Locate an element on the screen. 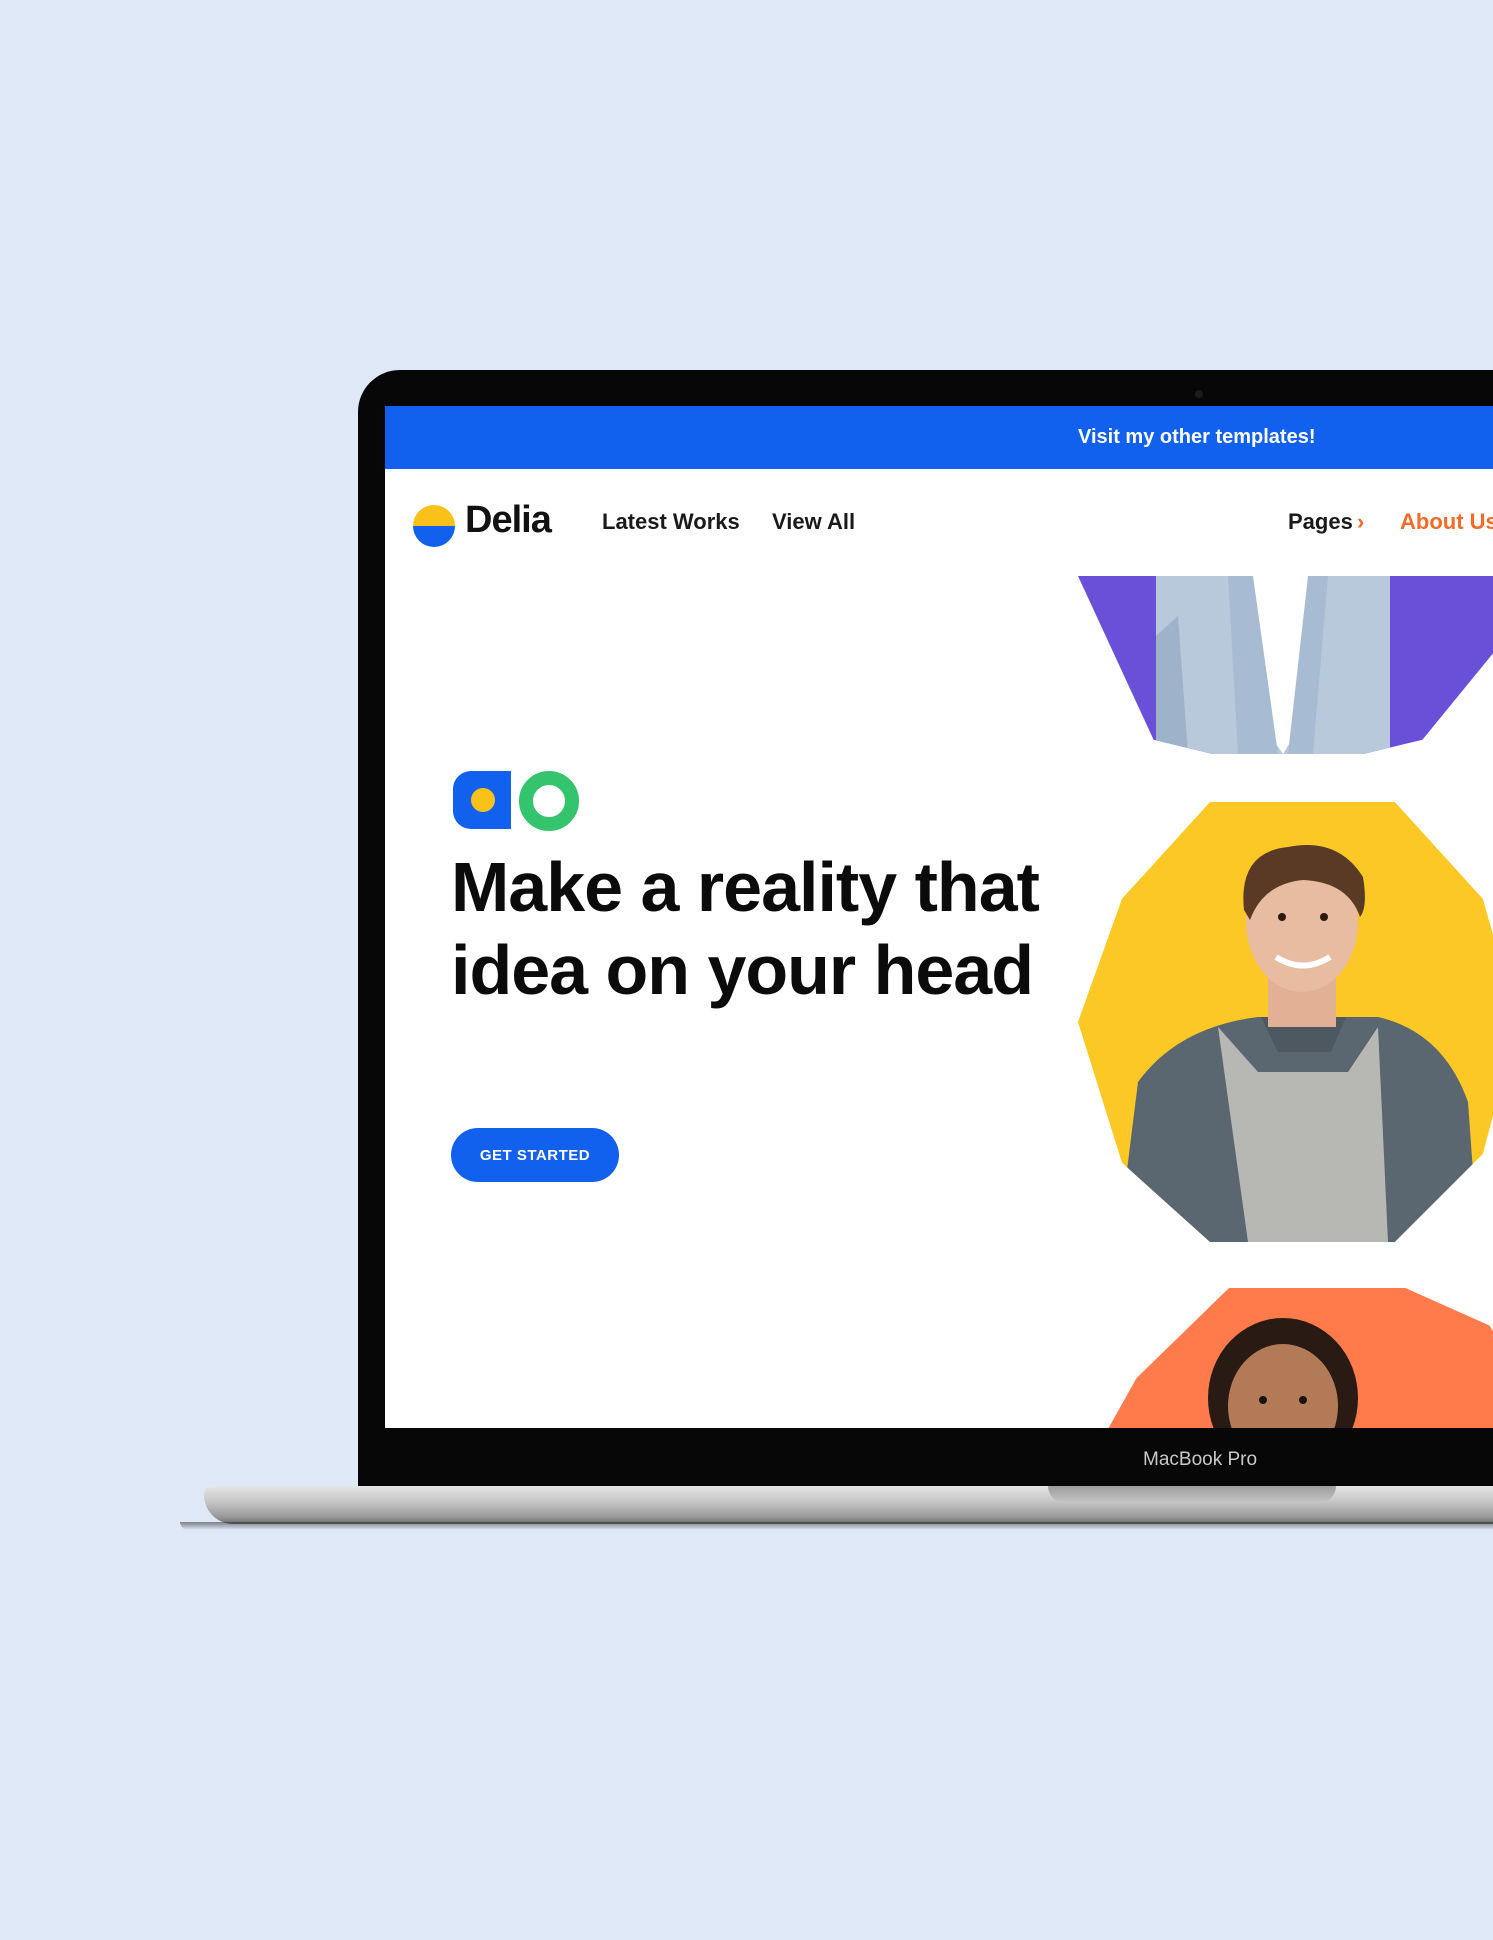 The image size is (1493, 1940). portrait-blob-yellow is located at coordinates (1285, 1022).